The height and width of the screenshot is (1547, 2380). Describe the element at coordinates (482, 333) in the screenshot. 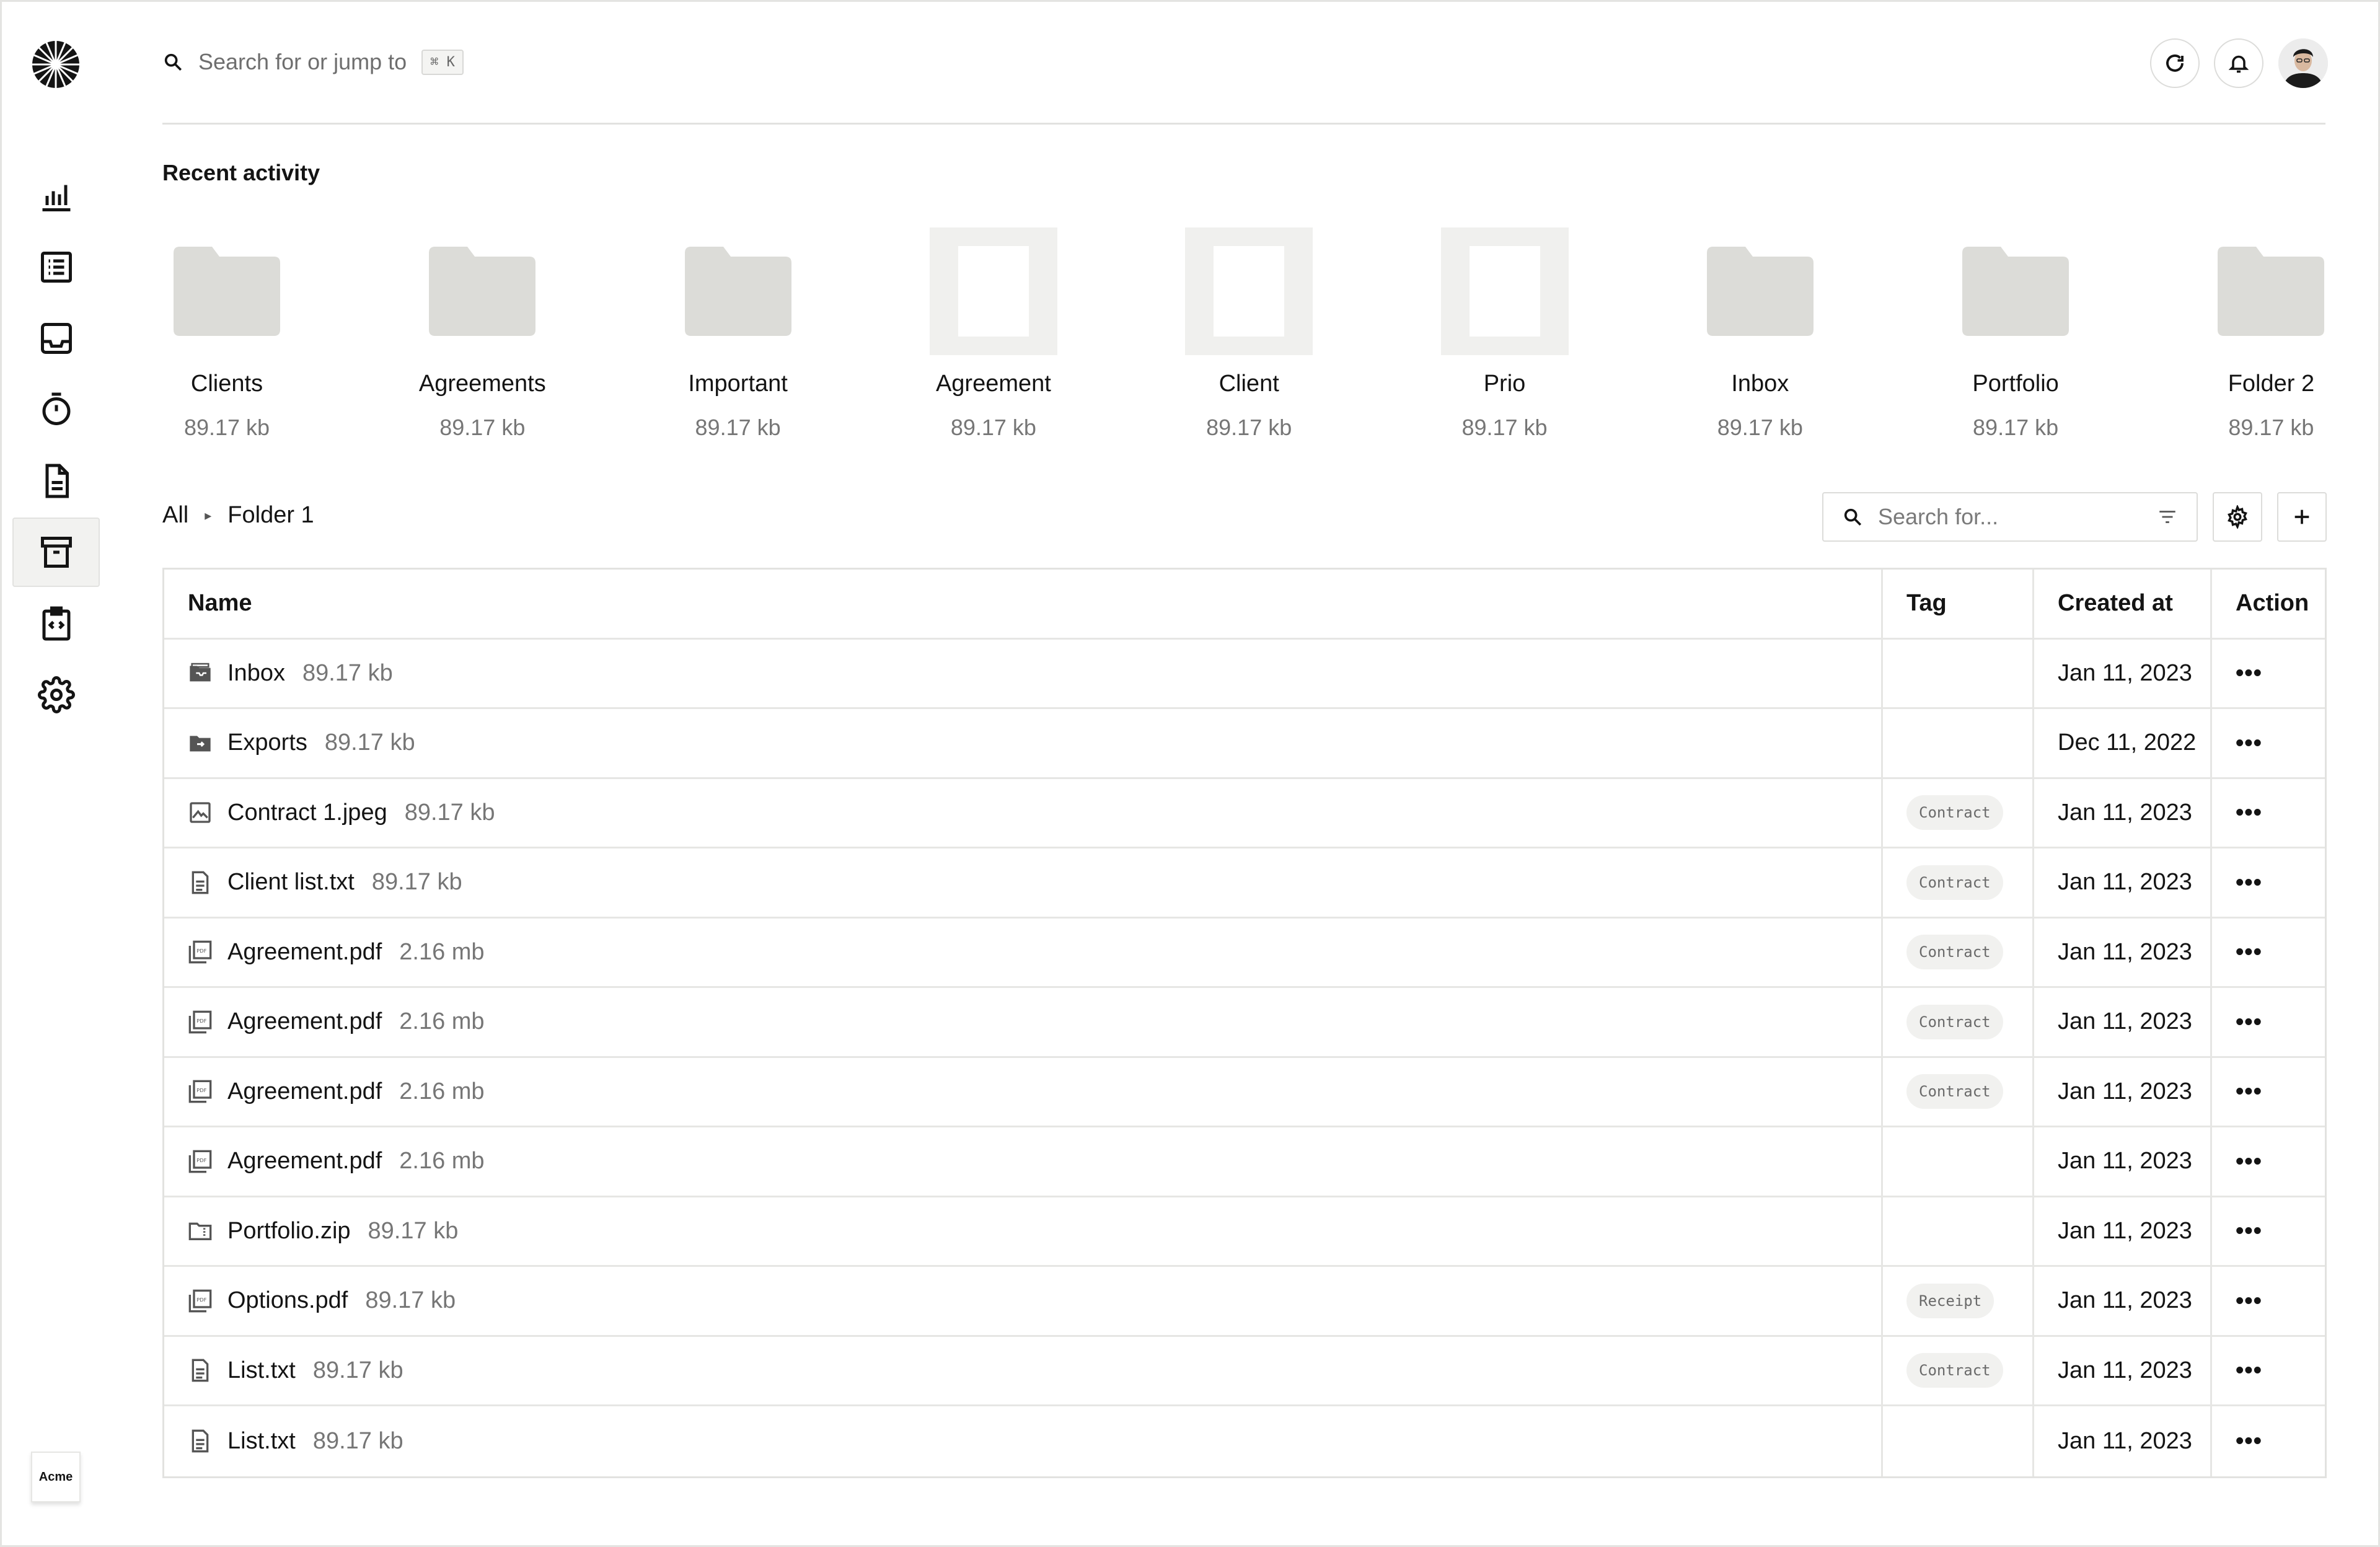

I see `recent-item: Agreements 89.17 kb` at that location.